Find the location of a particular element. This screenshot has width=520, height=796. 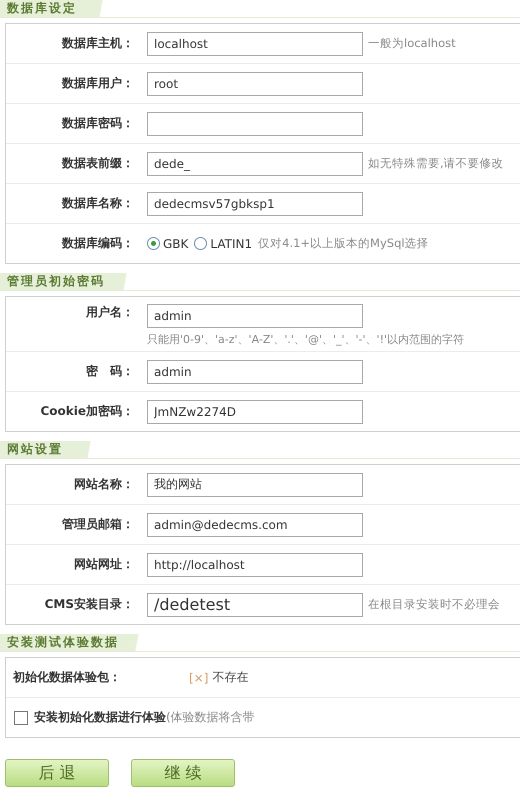

text-field: http://localhost is located at coordinates (255, 564).